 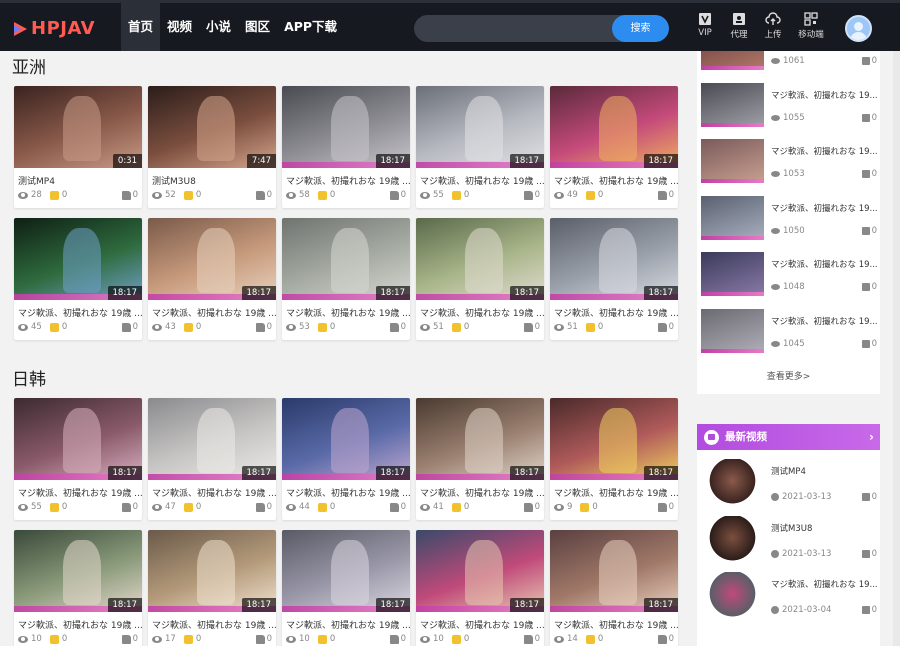 What do you see at coordinates (212, 177) in the screenshot?
I see `video-title: 测试M3U8` at bounding box center [212, 177].